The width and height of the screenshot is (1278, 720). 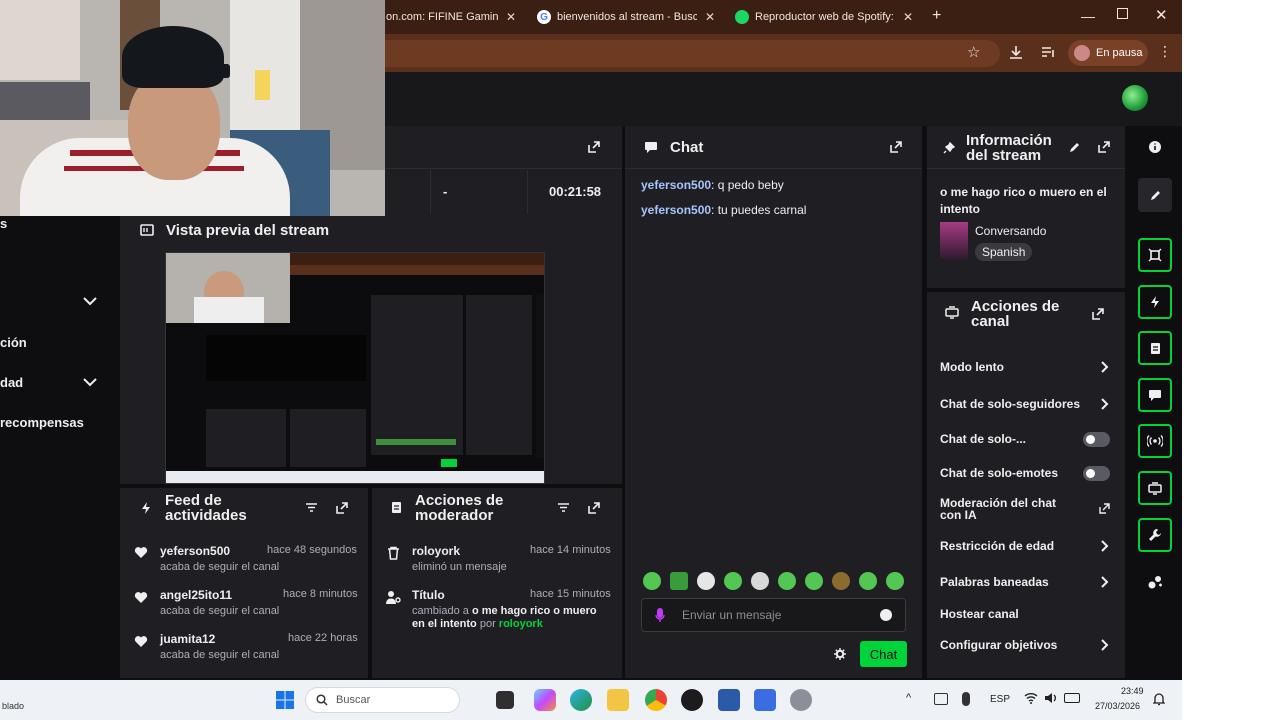 I want to click on info-icon, so click(x=1155, y=147).